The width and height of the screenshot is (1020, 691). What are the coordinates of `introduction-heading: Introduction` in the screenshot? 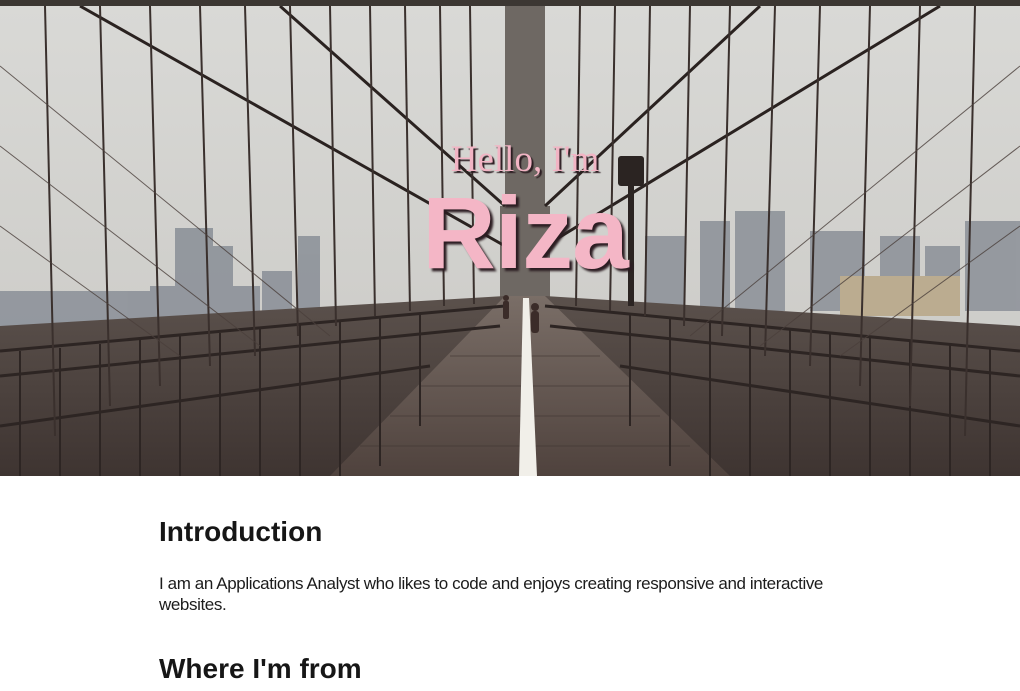 It's located at (241, 531).